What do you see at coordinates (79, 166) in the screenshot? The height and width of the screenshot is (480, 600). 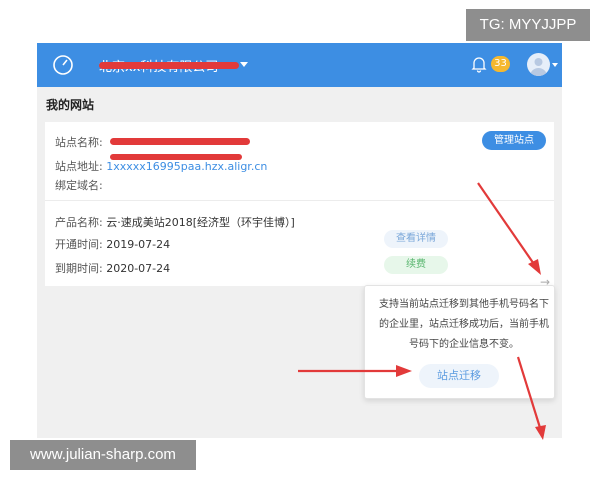 I see `site-address-label: 站点地址:` at bounding box center [79, 166].